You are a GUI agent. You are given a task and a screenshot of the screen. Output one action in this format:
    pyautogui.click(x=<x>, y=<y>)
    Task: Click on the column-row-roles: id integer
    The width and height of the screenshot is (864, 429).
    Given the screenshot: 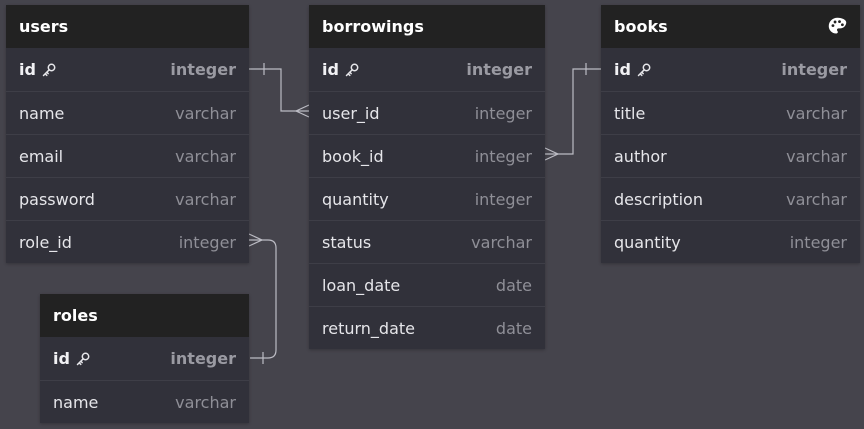 What is the action you would take?
    pyautogui.click(x=144, y=358)
    